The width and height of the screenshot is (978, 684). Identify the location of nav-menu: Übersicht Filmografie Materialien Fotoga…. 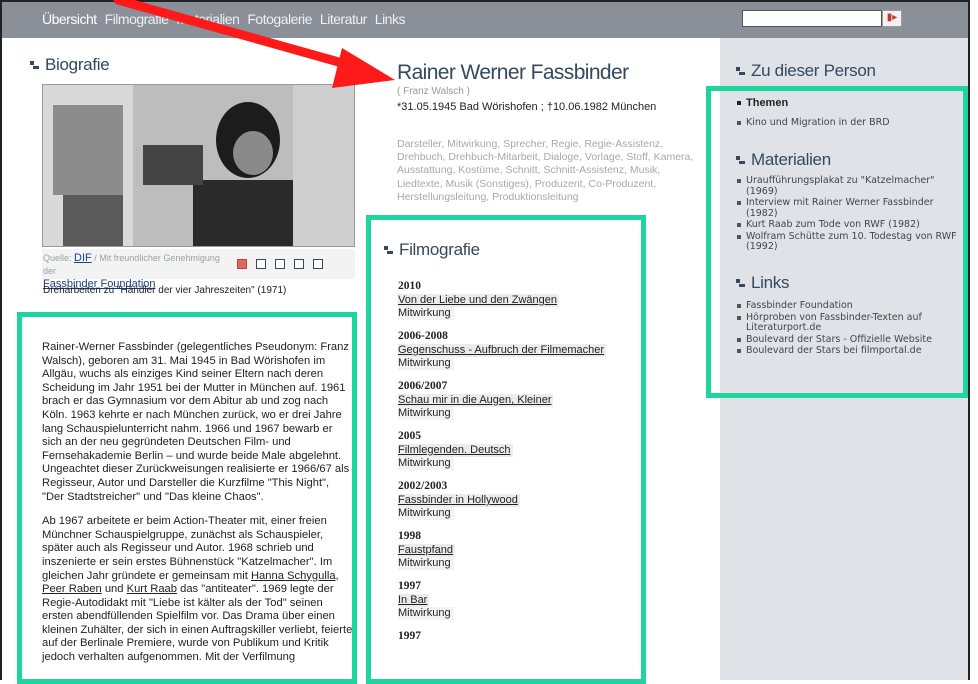
(223, 19).